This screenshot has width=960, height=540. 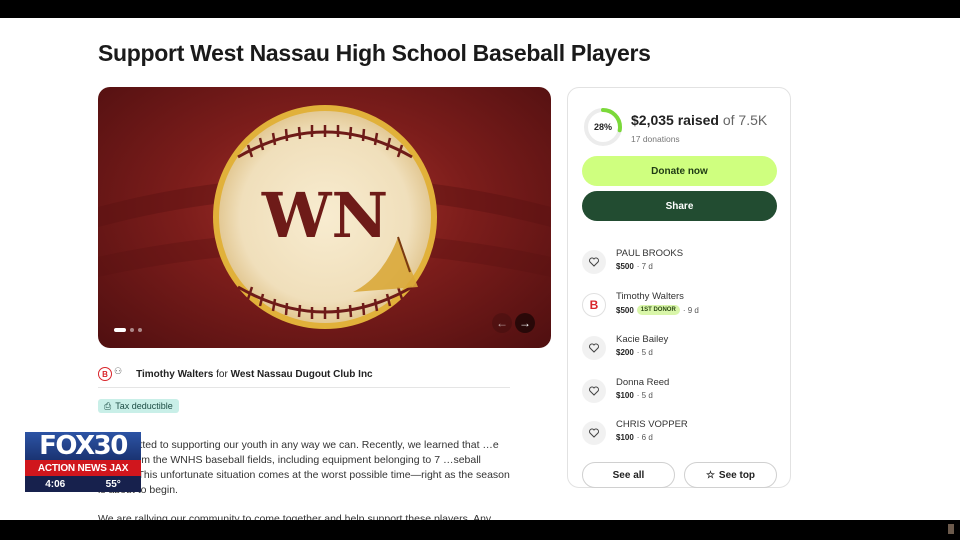 What do you see at coordinates (644, 437) in the screenshot?
I see `donor-time: · 6 d` at bounding box center [644, 437].